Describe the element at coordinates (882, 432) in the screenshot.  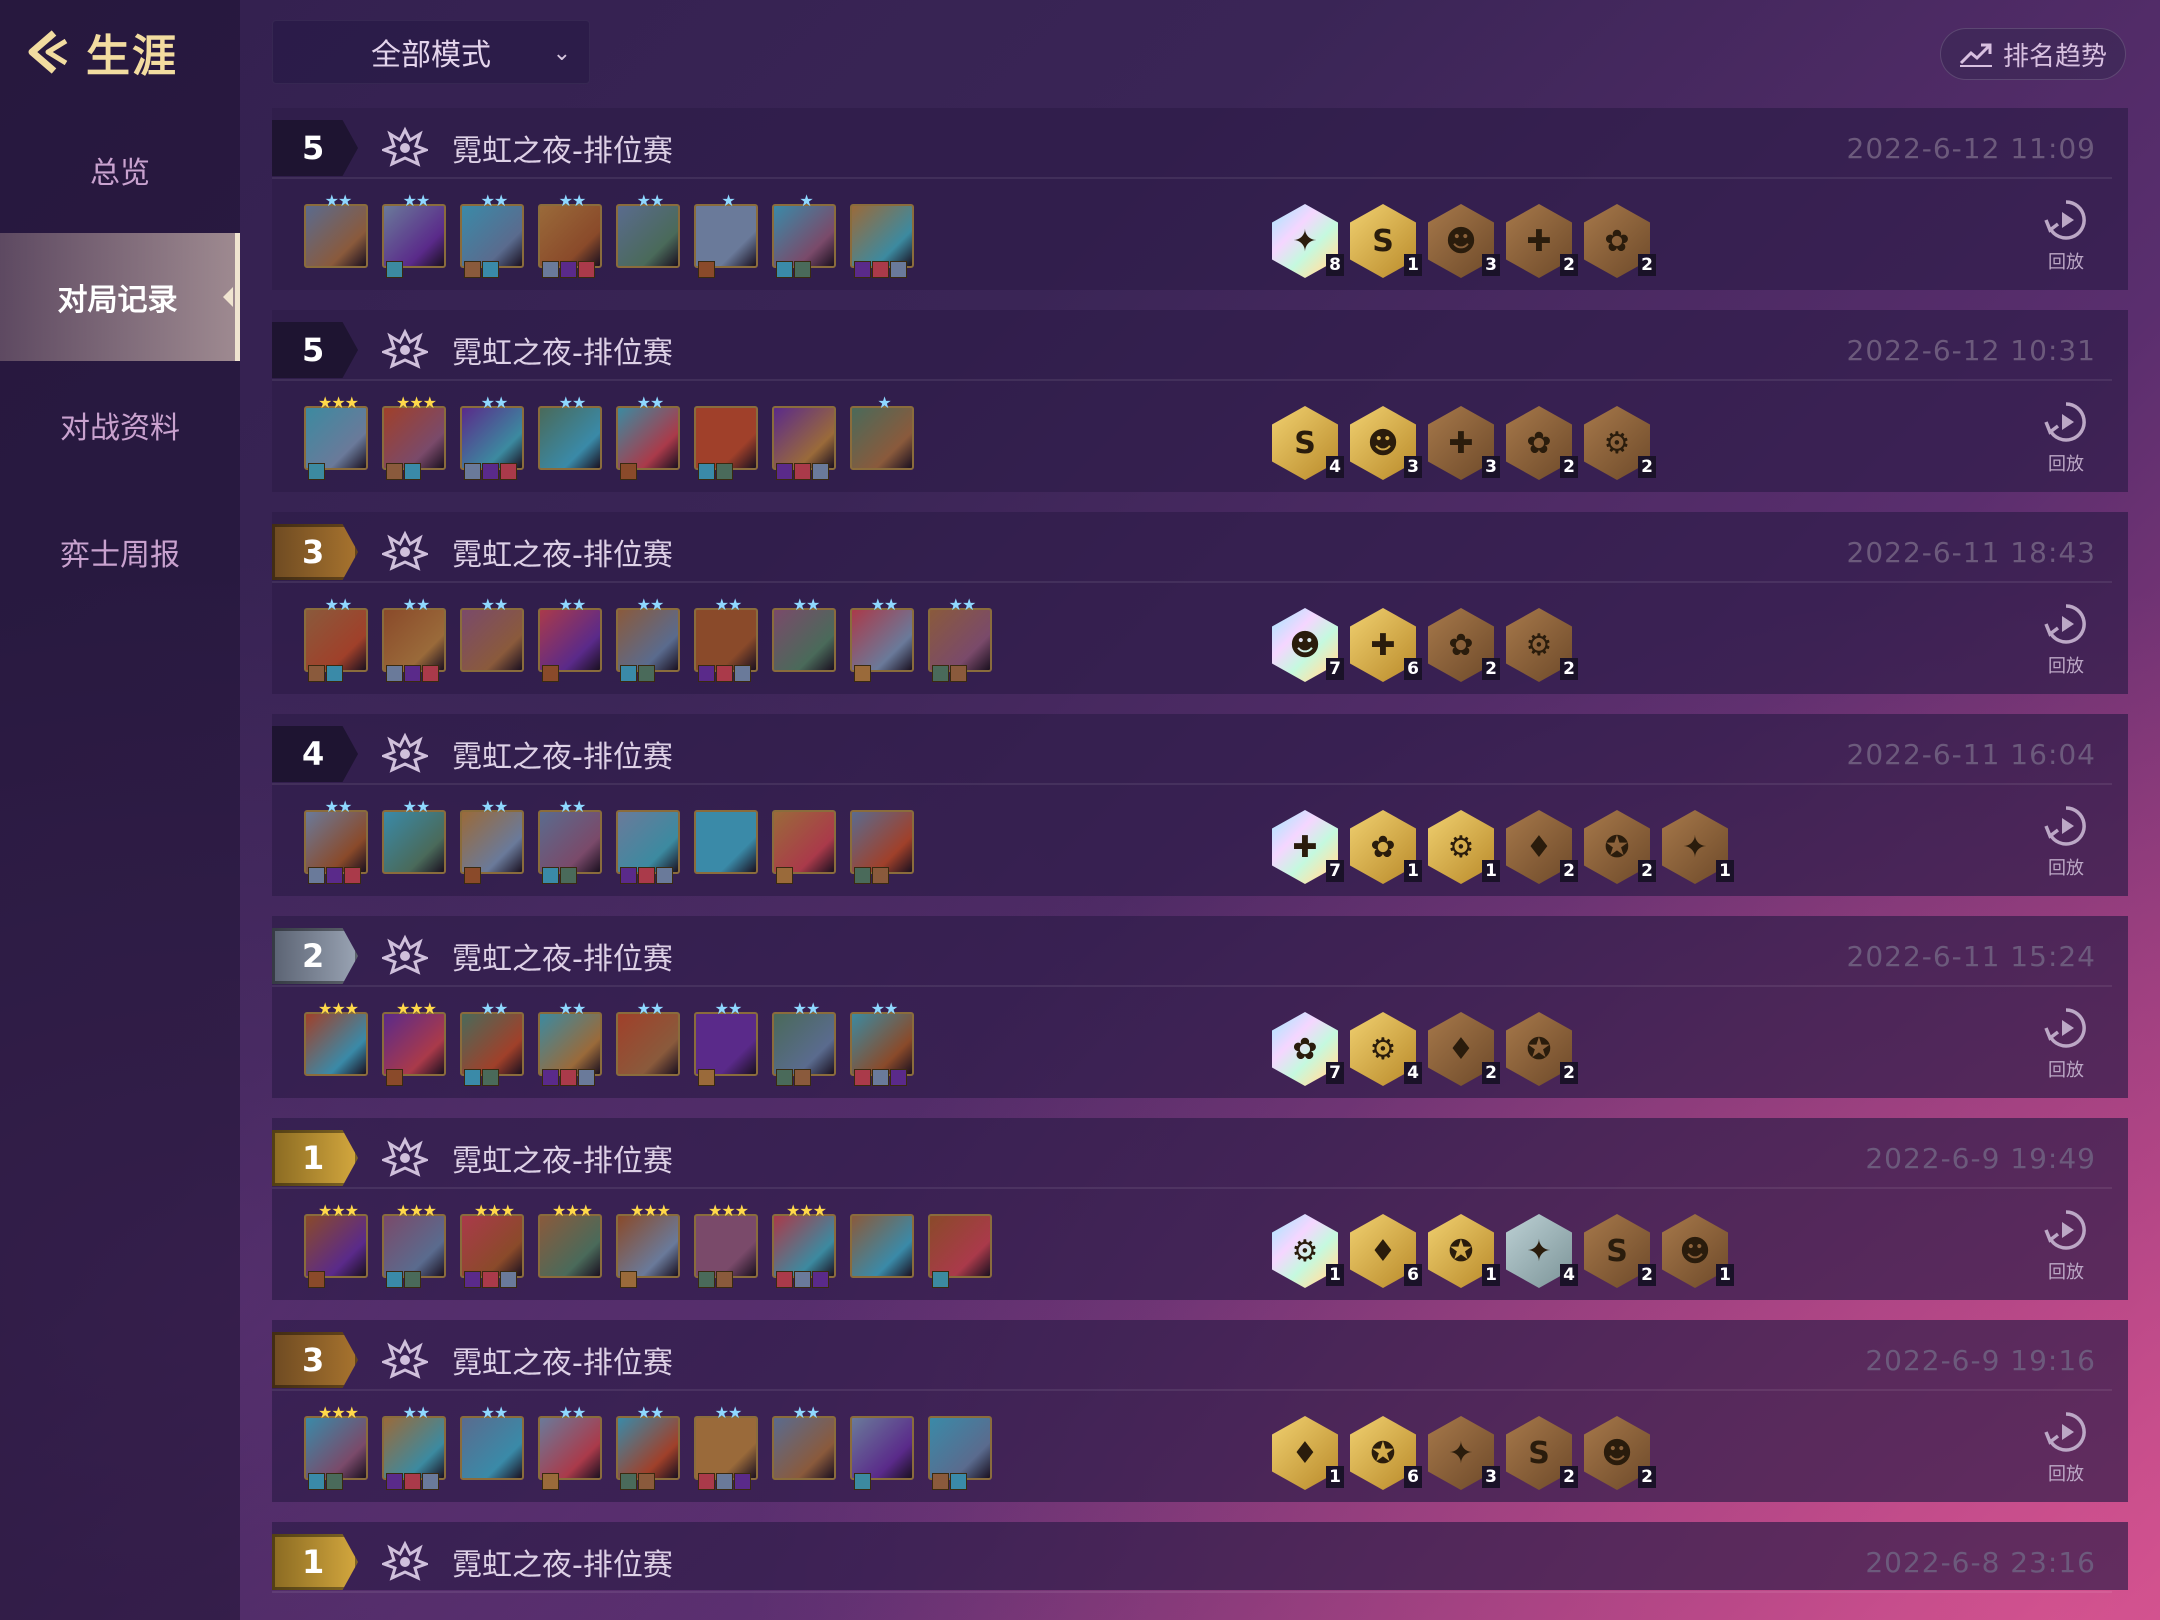
I see `champion-icon: ★` at that location.